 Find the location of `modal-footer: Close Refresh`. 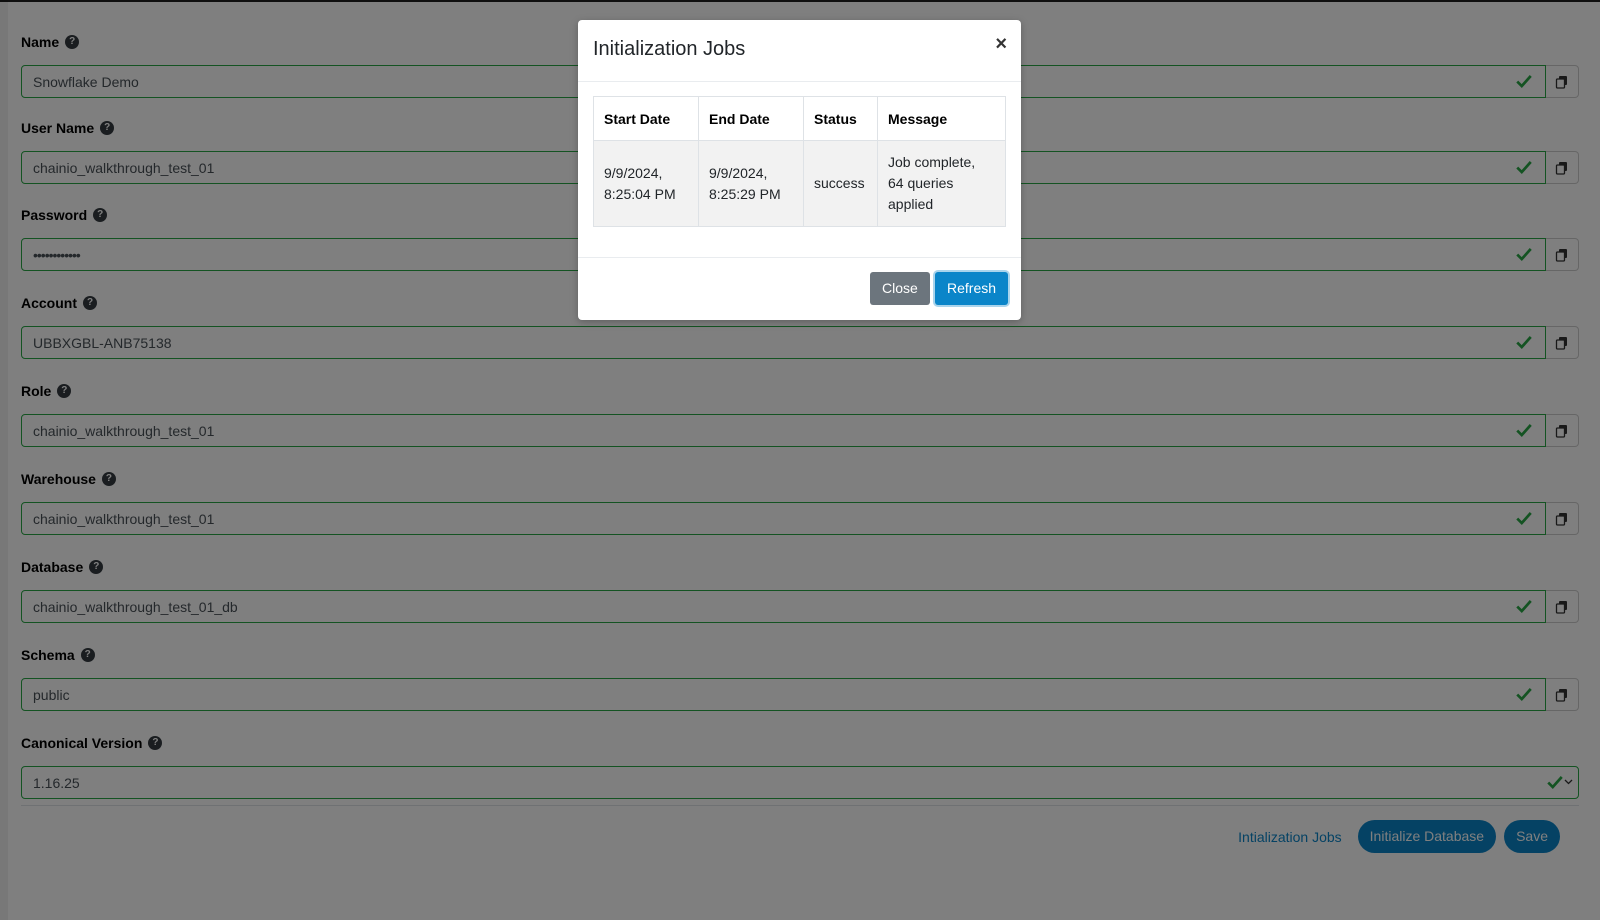

modal-footer: Close Refresh is located at coordinates (799, 289).